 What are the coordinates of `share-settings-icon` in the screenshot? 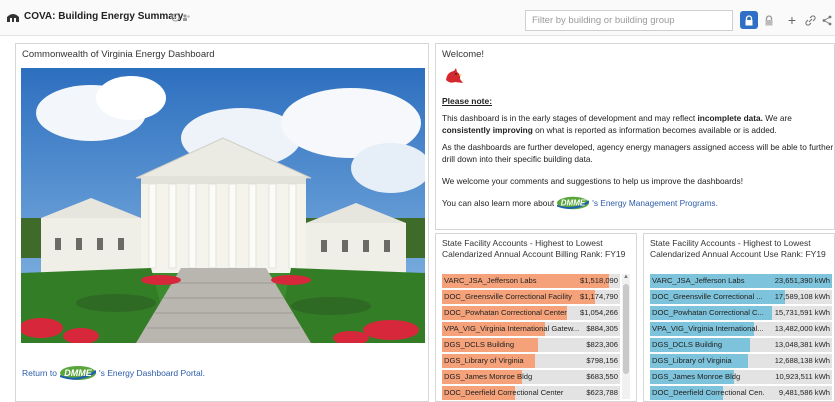 It's located at (175, 17).